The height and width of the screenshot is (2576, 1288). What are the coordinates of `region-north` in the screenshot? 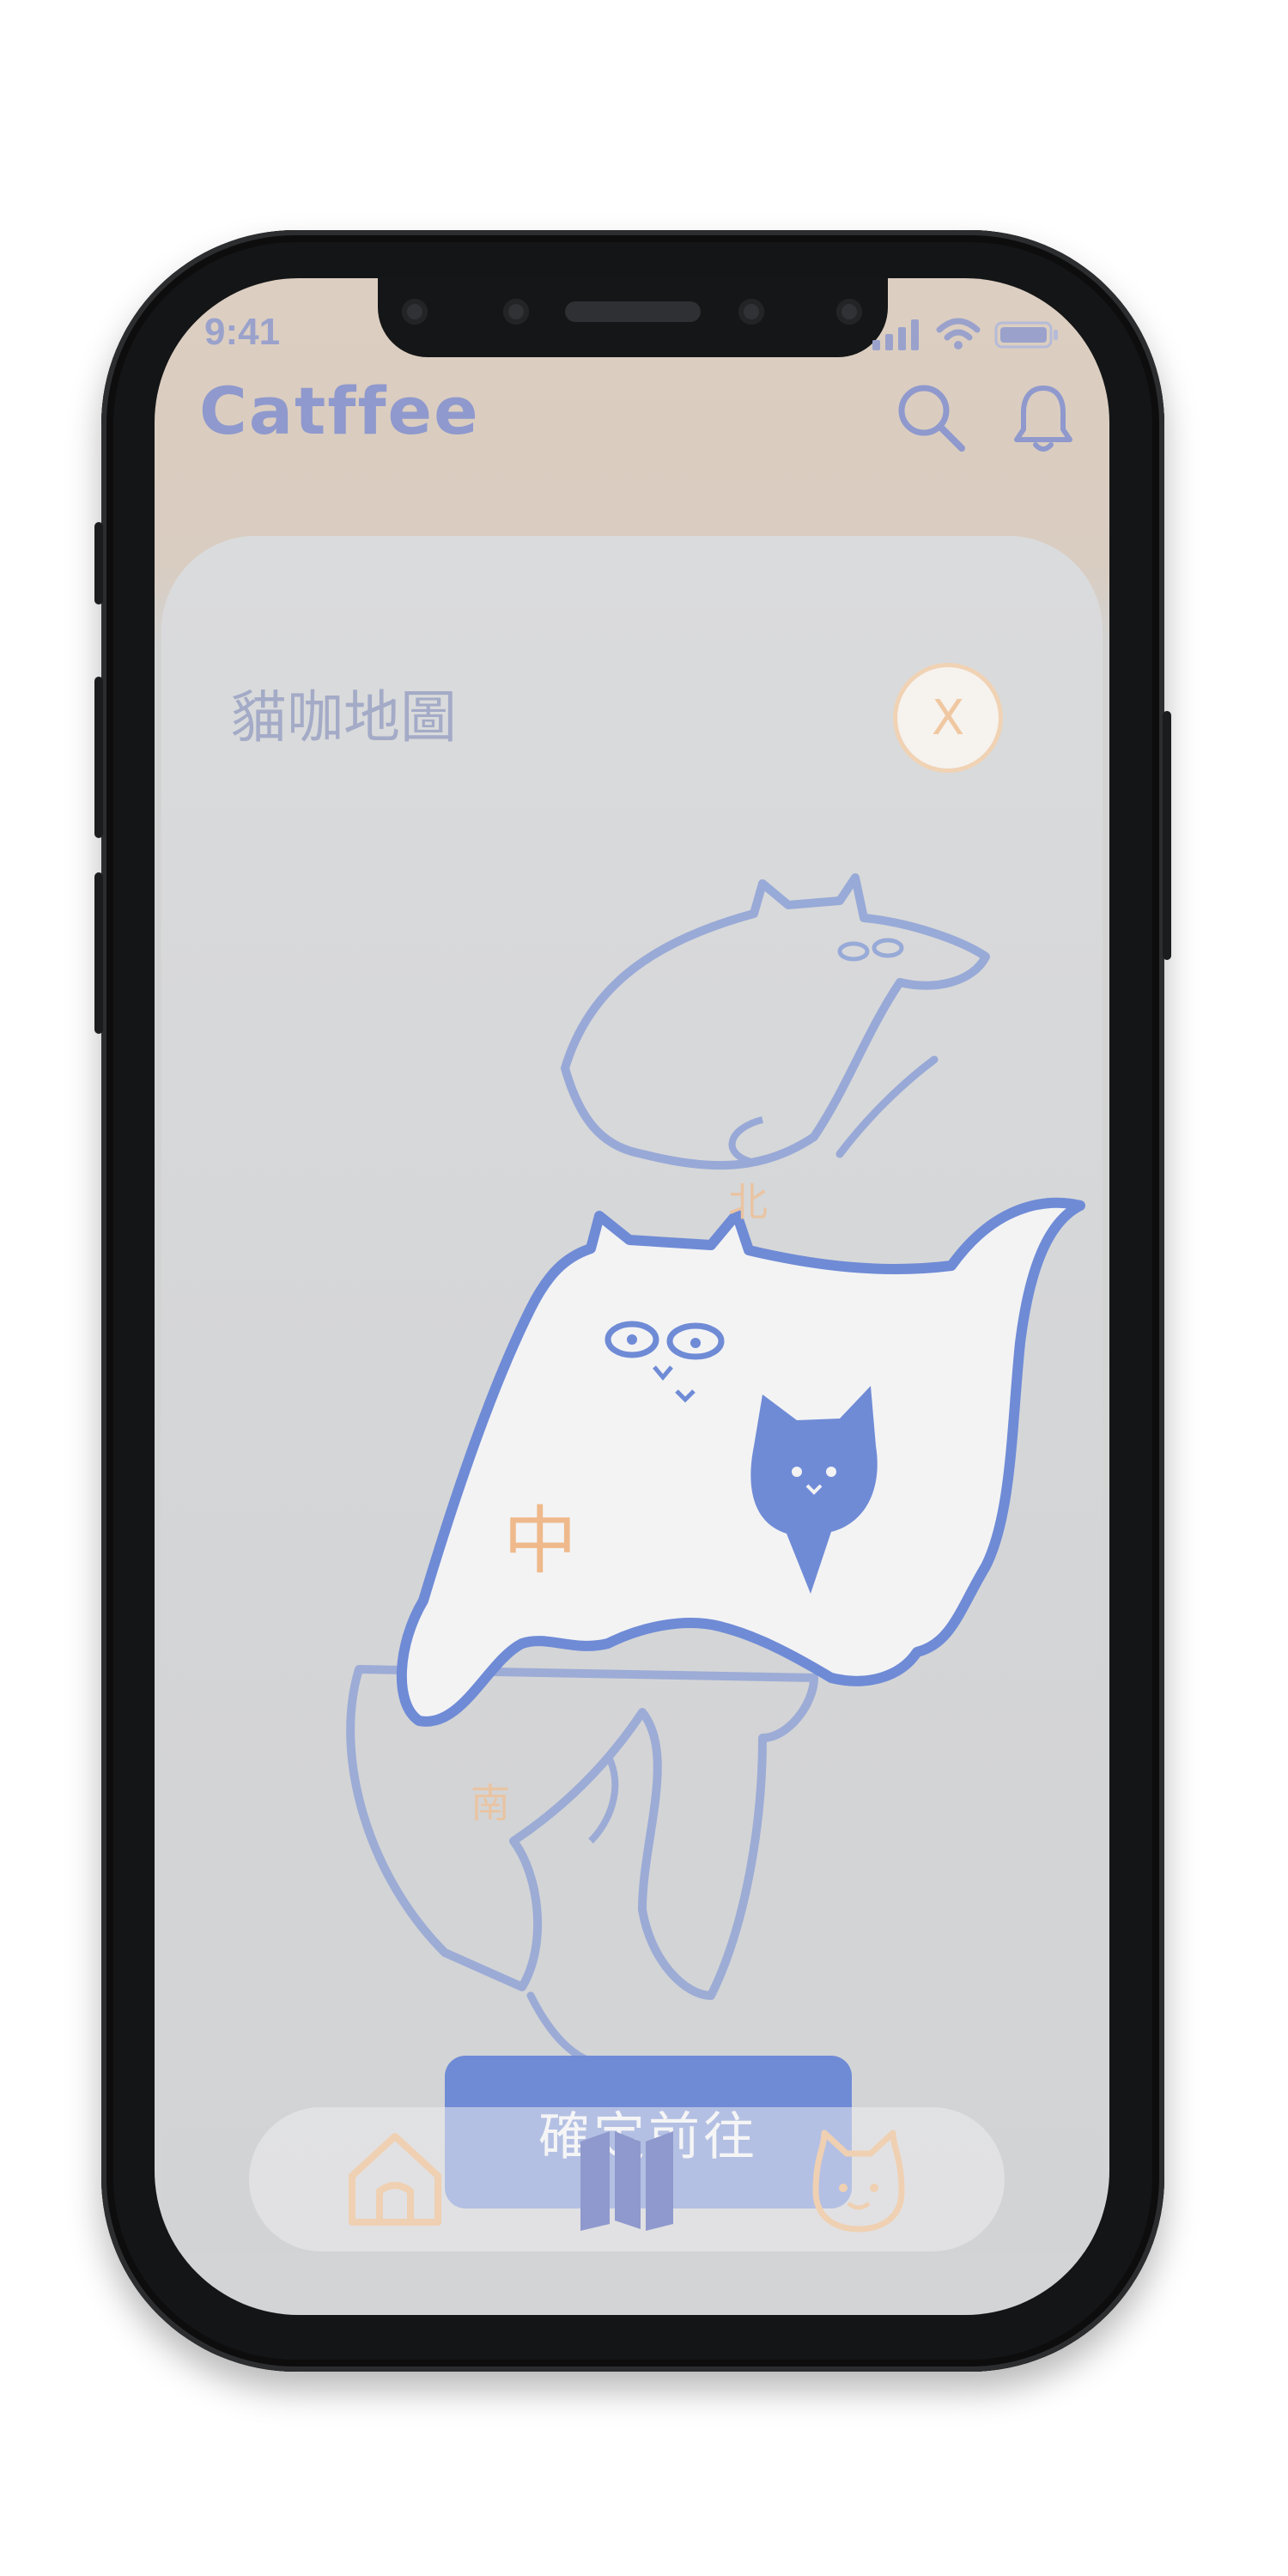 It's located at (775, 1021).